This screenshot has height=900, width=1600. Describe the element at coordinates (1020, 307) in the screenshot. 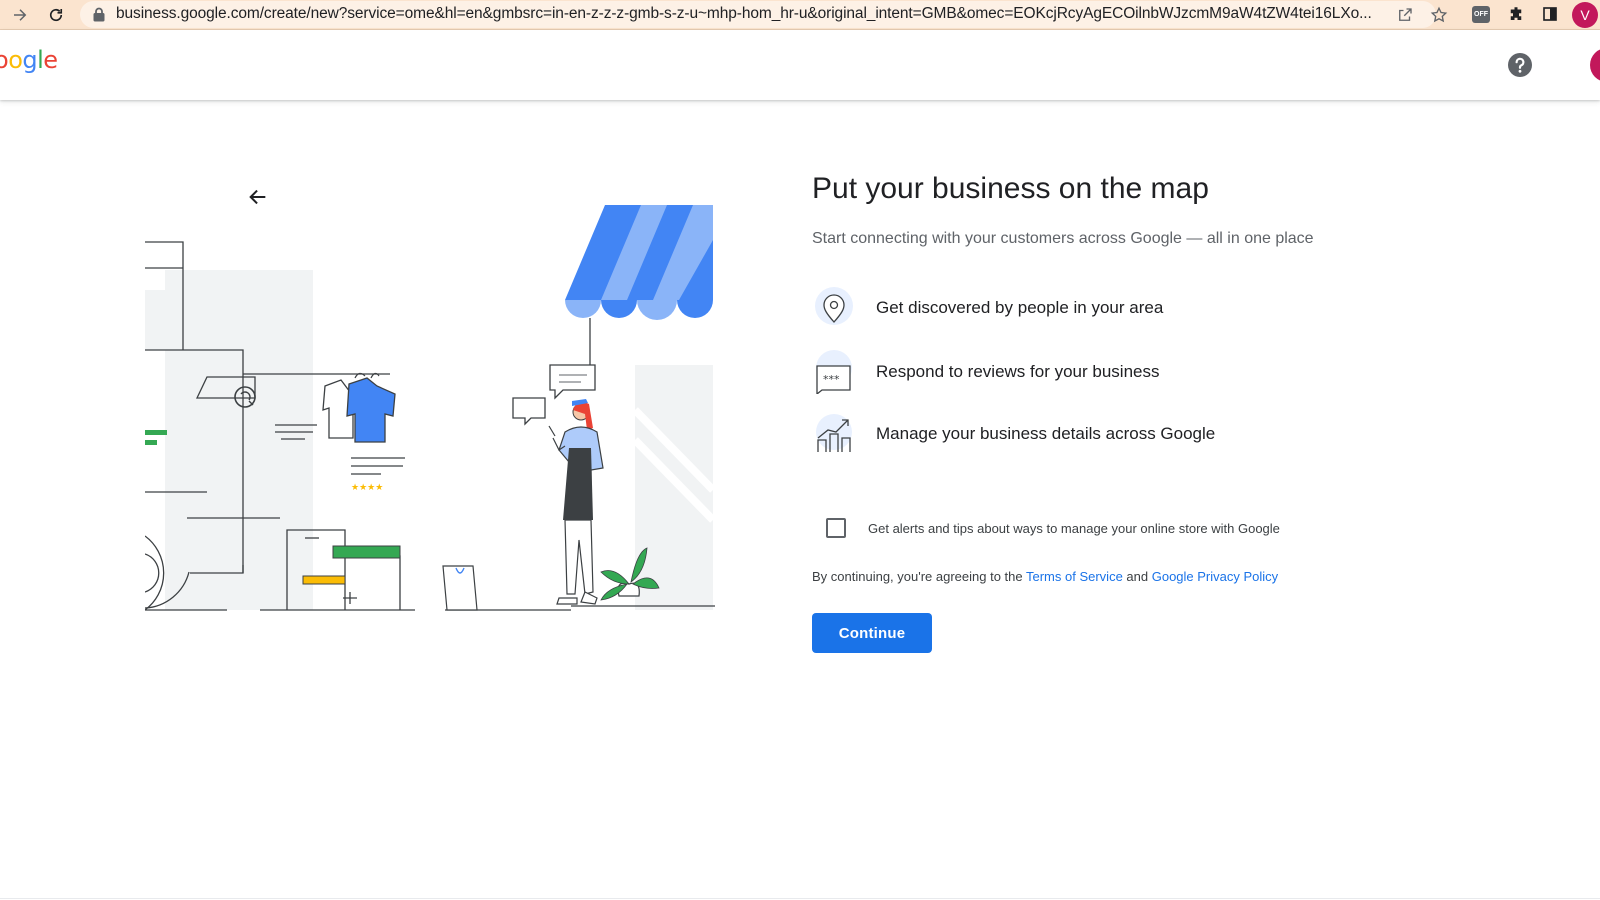

I see `feature-text: Get discovered by people in your area` at that location.